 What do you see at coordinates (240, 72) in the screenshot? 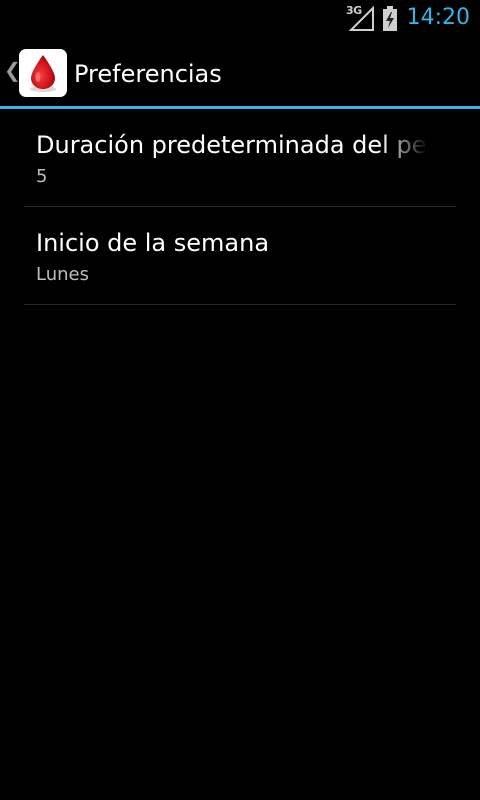
I see `action-bar: ❮ Preferencias` at bounding box center [240, 72].